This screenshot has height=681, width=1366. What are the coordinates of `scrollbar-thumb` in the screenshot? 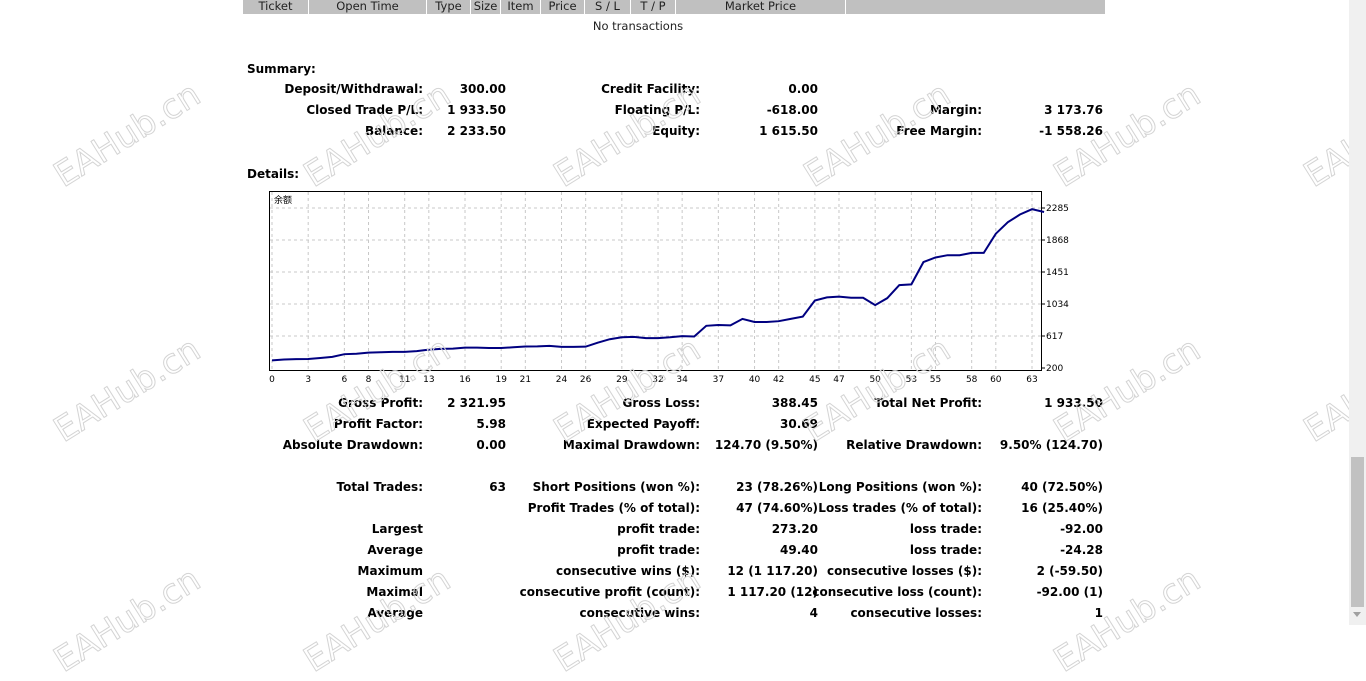 It's located at (1357, 532).